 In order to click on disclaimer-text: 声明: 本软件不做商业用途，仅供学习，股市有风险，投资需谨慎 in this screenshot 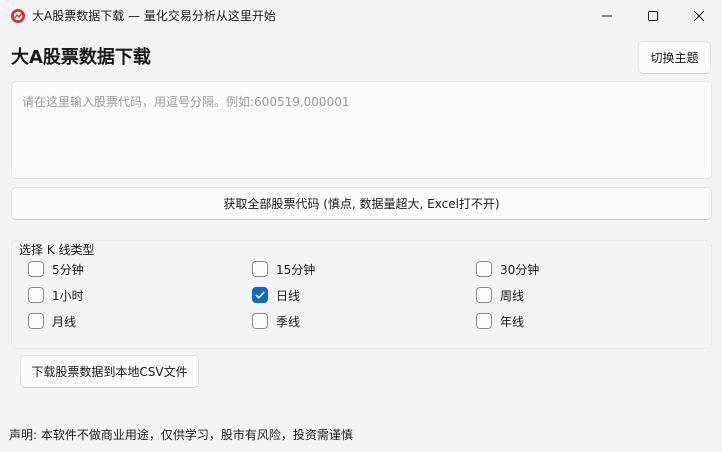, I will do `click(181, 435)`.